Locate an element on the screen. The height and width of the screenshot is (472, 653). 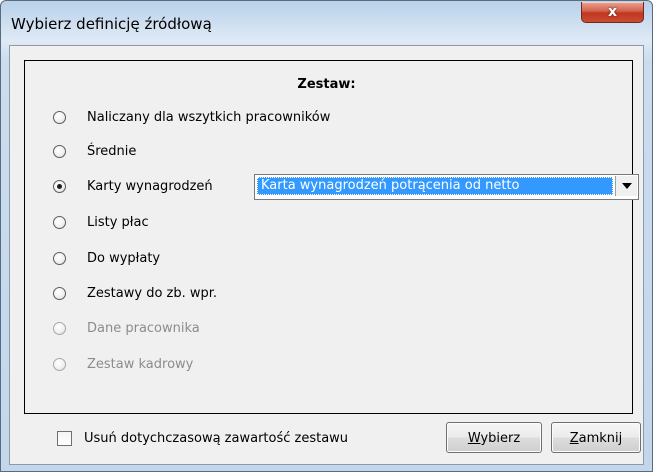
option-all-employees: Naliczany dla wszytkich pracowników is located at coordinates (191, 117).